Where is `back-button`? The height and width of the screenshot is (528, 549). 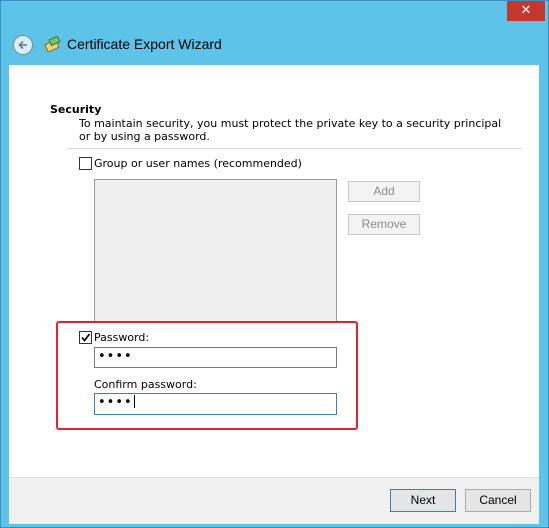 back-button is located at coordinates (23, 45).